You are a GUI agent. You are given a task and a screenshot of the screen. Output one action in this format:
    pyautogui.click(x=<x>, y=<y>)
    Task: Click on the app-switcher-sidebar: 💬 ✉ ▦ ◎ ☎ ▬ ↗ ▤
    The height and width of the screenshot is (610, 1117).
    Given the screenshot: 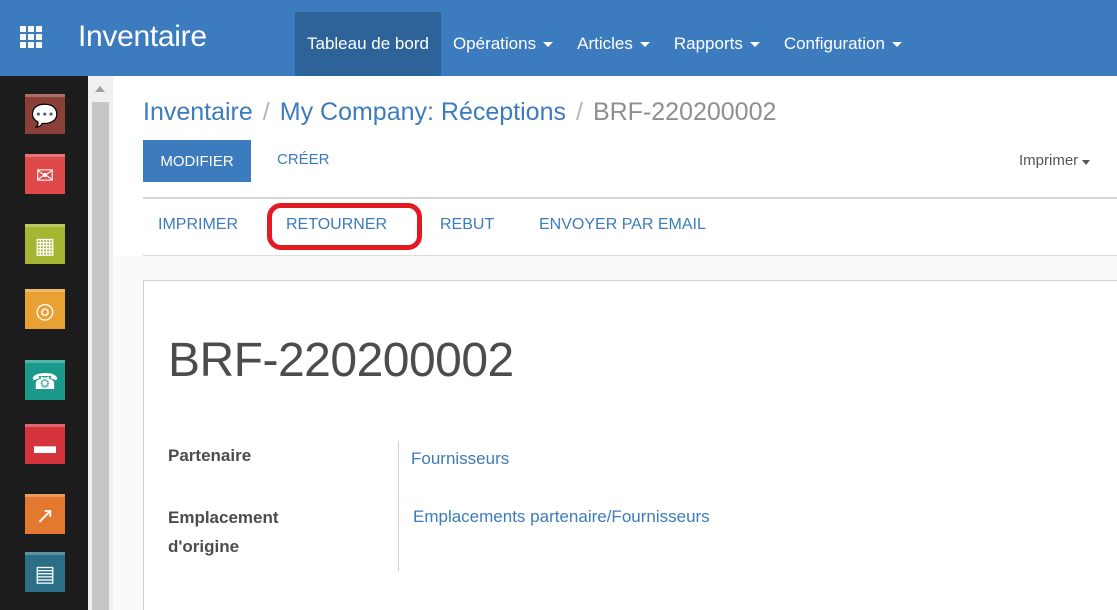 What is the action you would take?
    pyautogui.click(x=56, y=343)
    